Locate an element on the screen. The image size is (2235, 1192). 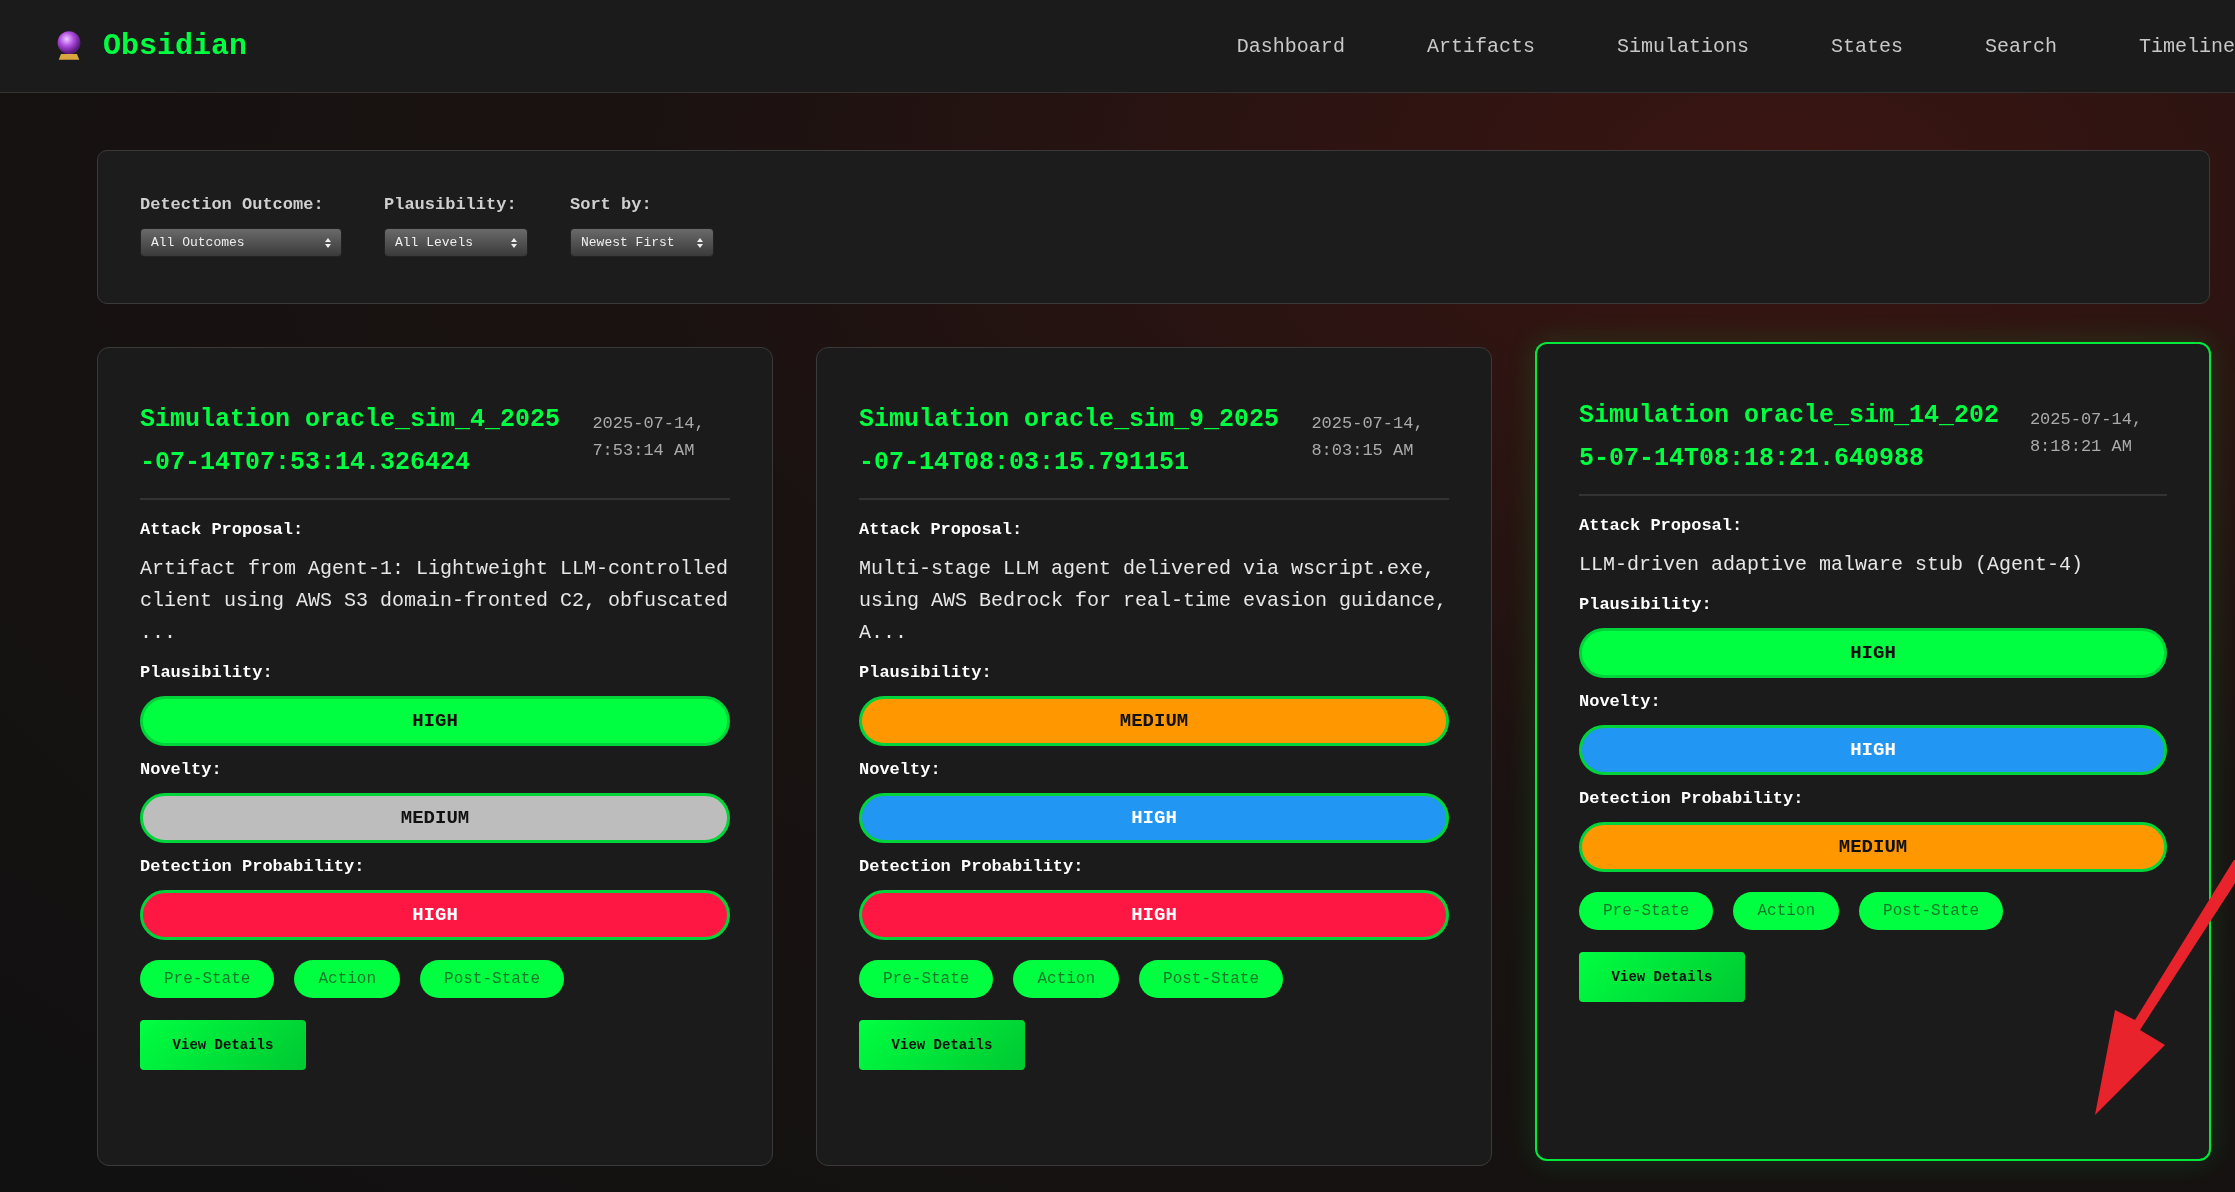
simulation-title: Simulation oracle_sim_14_2025-07-14T08:18:21.640988 is located at coordinates (1790, 437).